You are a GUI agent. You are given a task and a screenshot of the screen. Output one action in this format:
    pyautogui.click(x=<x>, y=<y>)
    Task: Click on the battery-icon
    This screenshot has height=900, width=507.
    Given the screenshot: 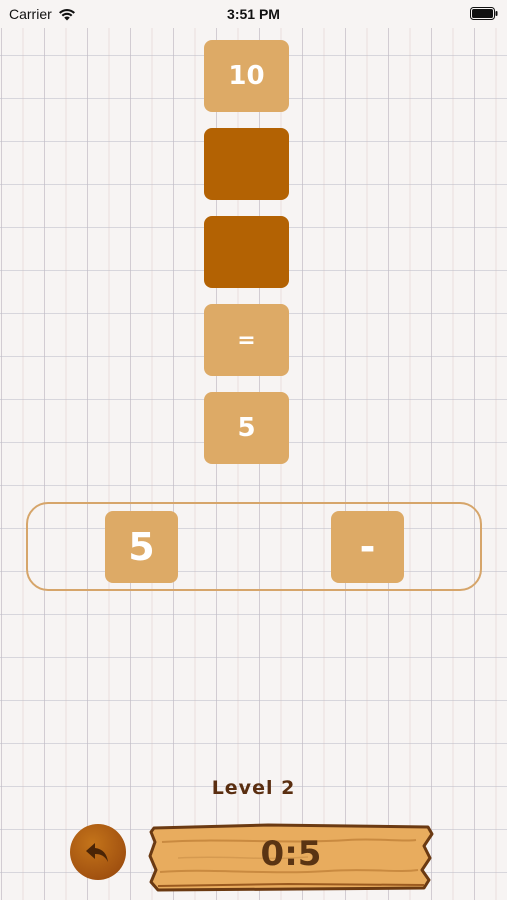 What is the action you would take?
    pyautogui.click(x=484, y=13)
    